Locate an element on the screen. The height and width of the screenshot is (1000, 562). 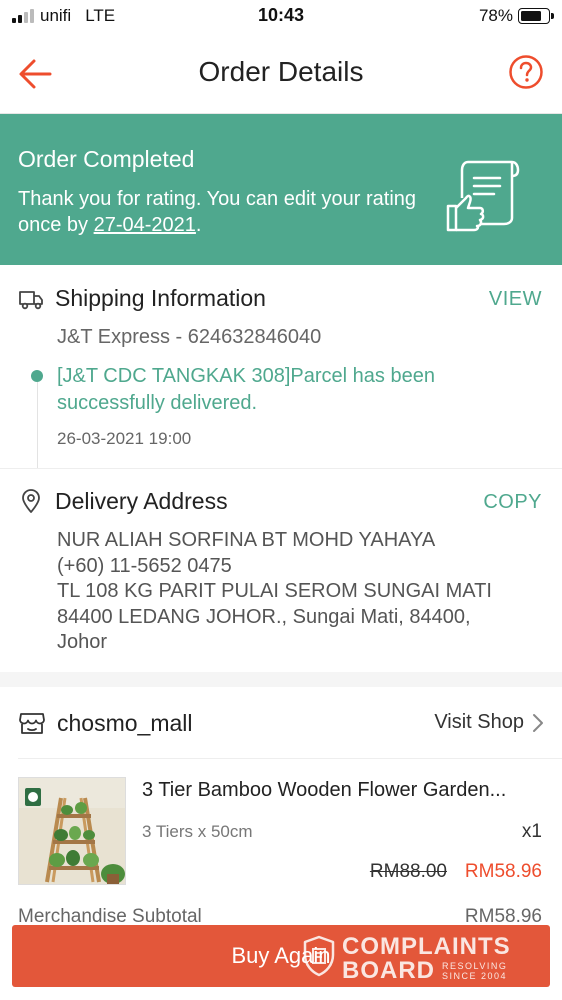
status-bar: unifi LTE 10:43 78% is located at coordinates (281, 17).